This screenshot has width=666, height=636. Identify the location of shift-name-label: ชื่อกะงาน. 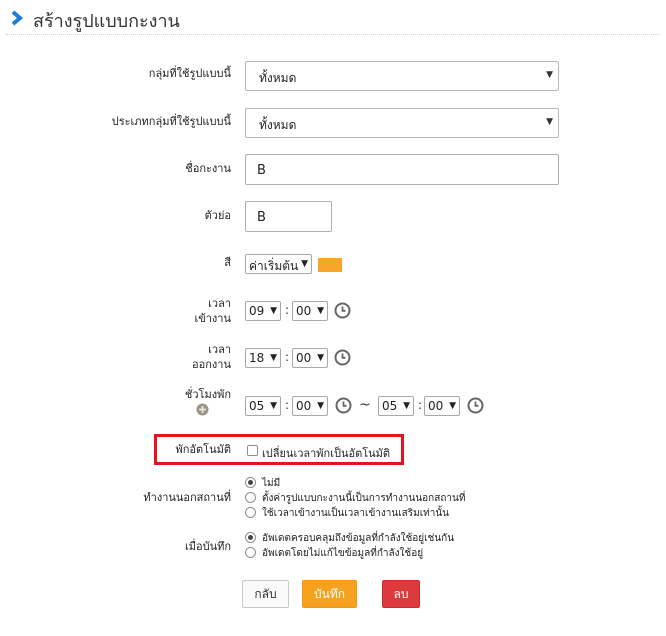
(208, 168).